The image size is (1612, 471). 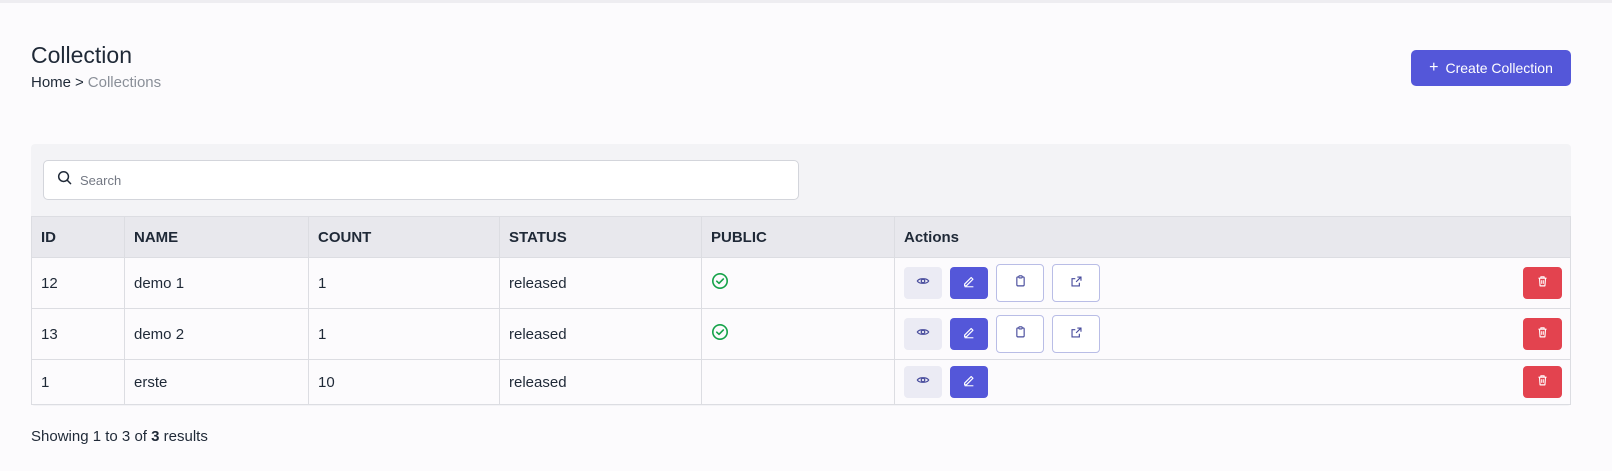 What do you see at coordinates (81, 55) in the screenshot?
I see `page-title: Collection` at bounding box center [81, 55].